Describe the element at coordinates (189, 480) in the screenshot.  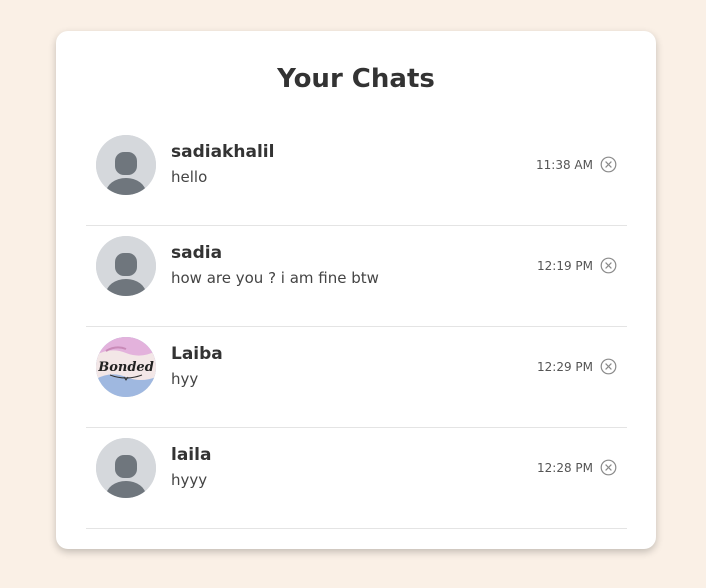
I see `chat-last-message: hyyy` at that location.